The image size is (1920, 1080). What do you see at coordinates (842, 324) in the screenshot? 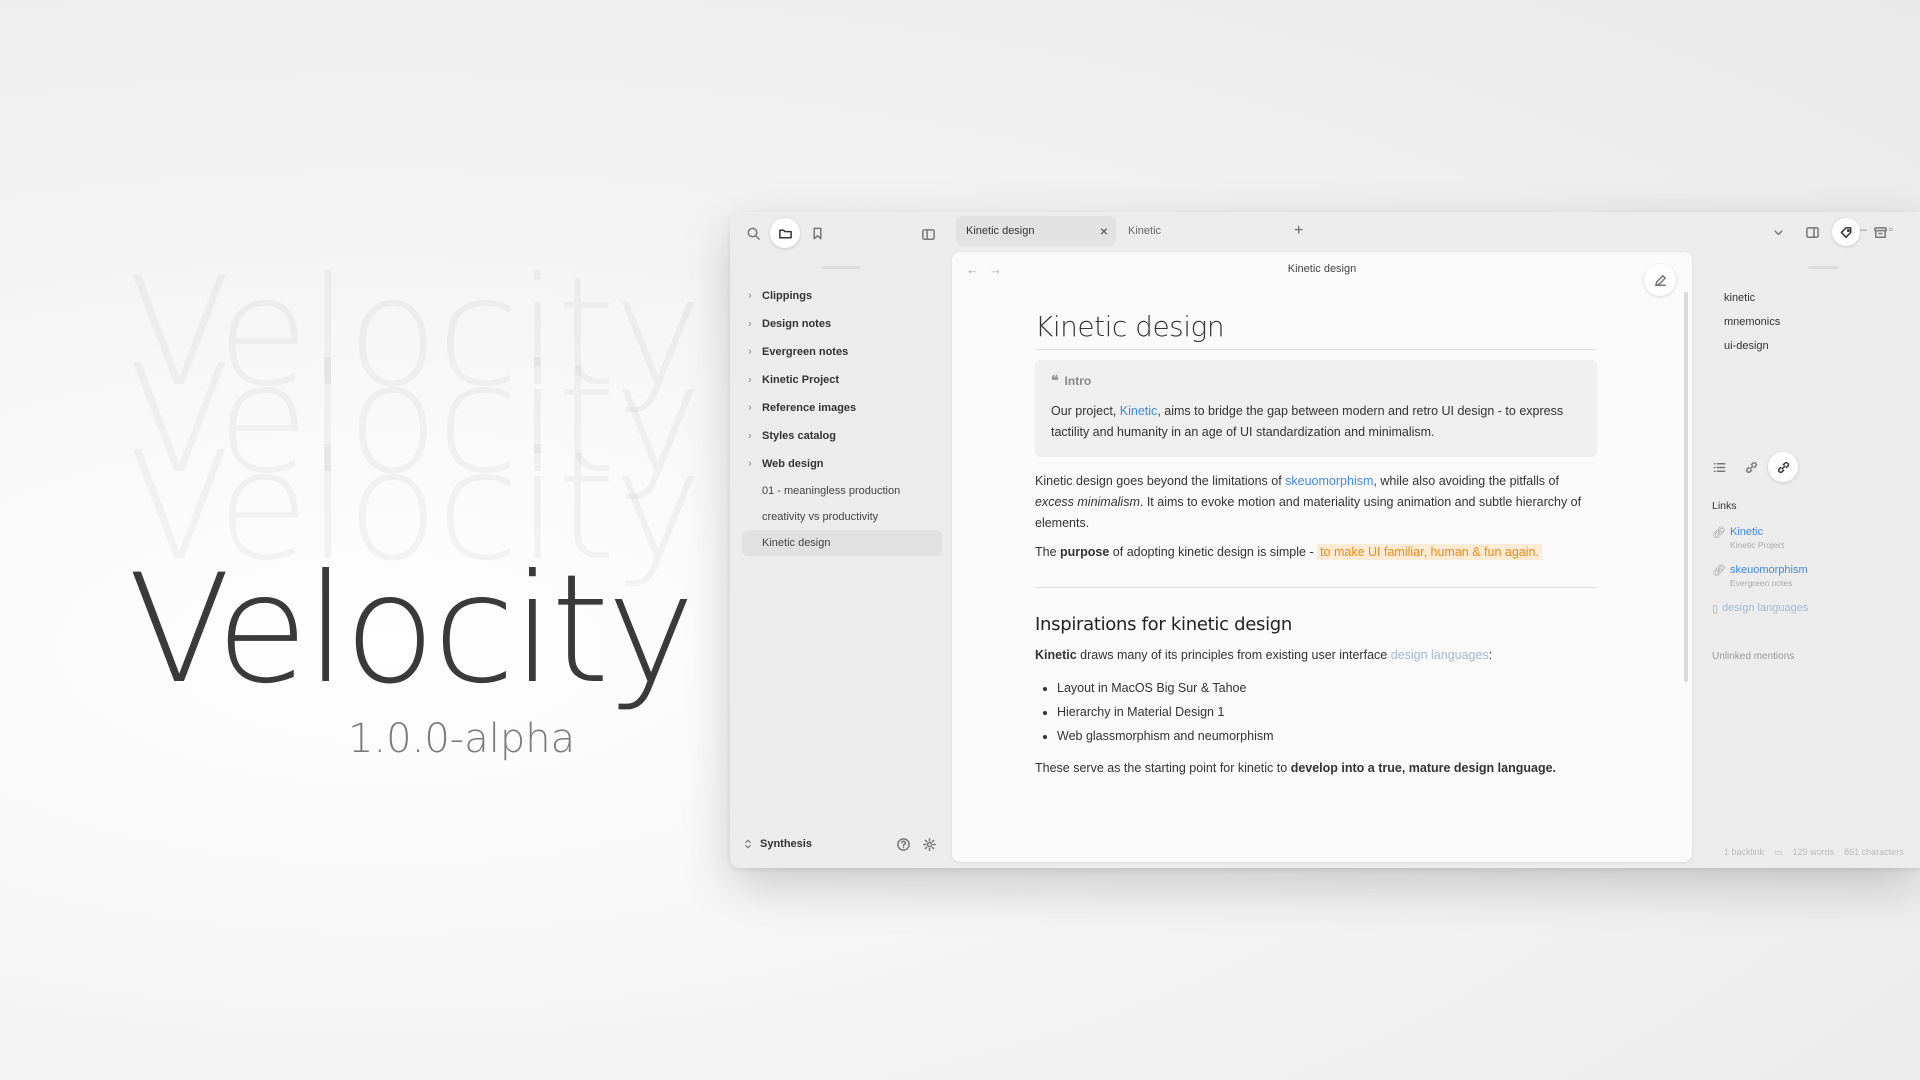
I see `folder-item: › Design notes` at bounding box center [842, 324].